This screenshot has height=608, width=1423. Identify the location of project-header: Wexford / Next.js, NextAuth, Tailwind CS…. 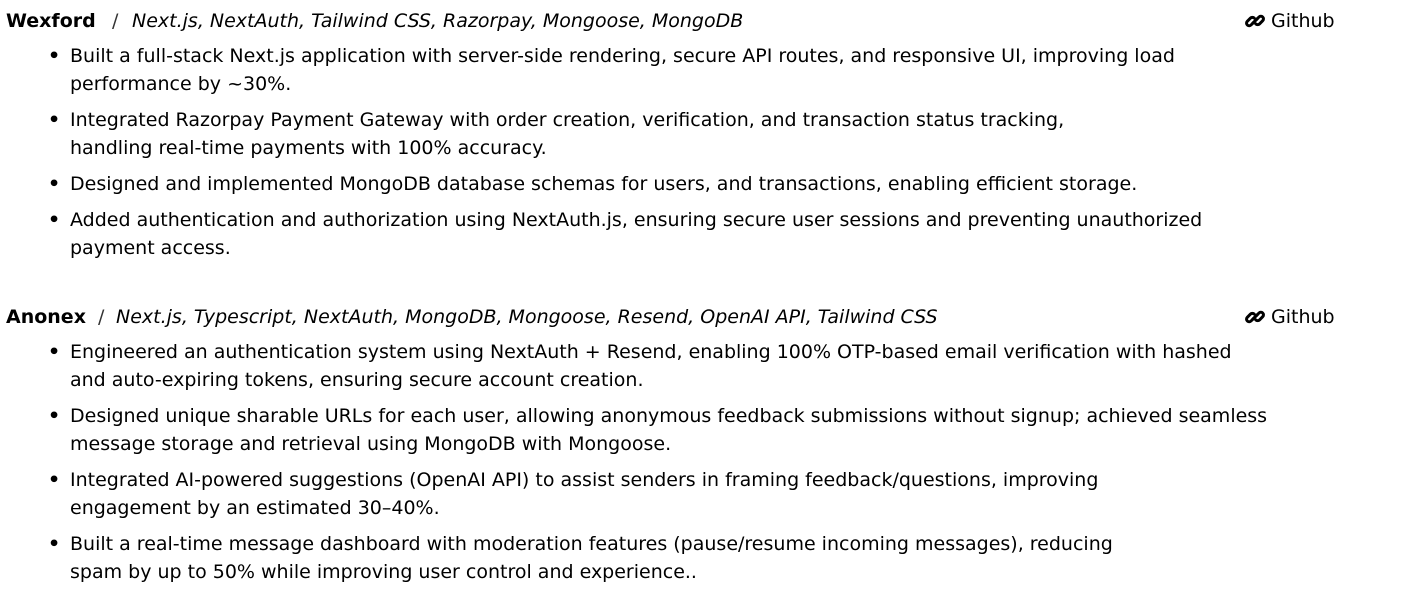
(711, 21).